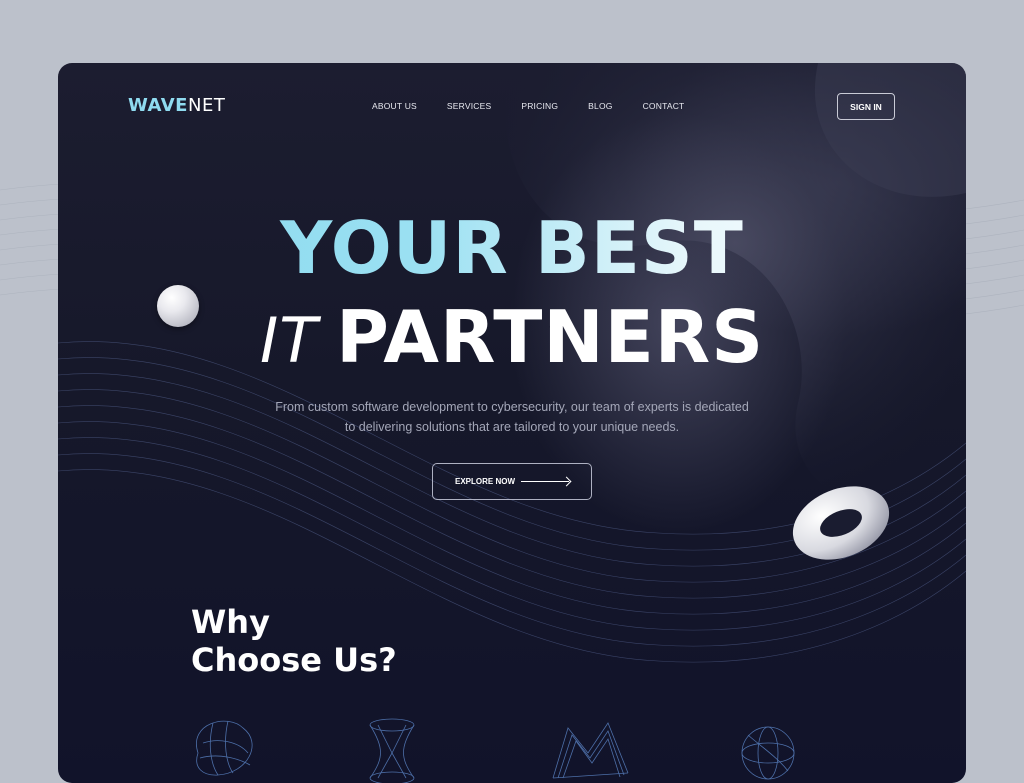 The height and width of the screenshot is (783, 1024). What do you see at coordinates (512, 248) in the screenshot?
I see `hero-title-line1: YOUR BEST` at bounding box center [512, 248].